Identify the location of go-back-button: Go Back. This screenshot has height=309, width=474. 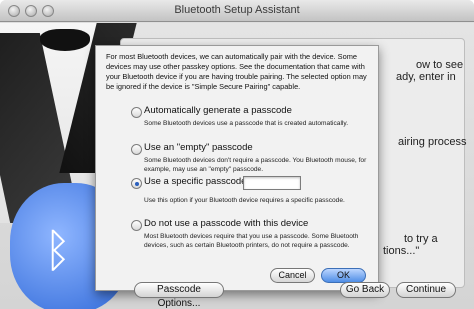
(365, 290).